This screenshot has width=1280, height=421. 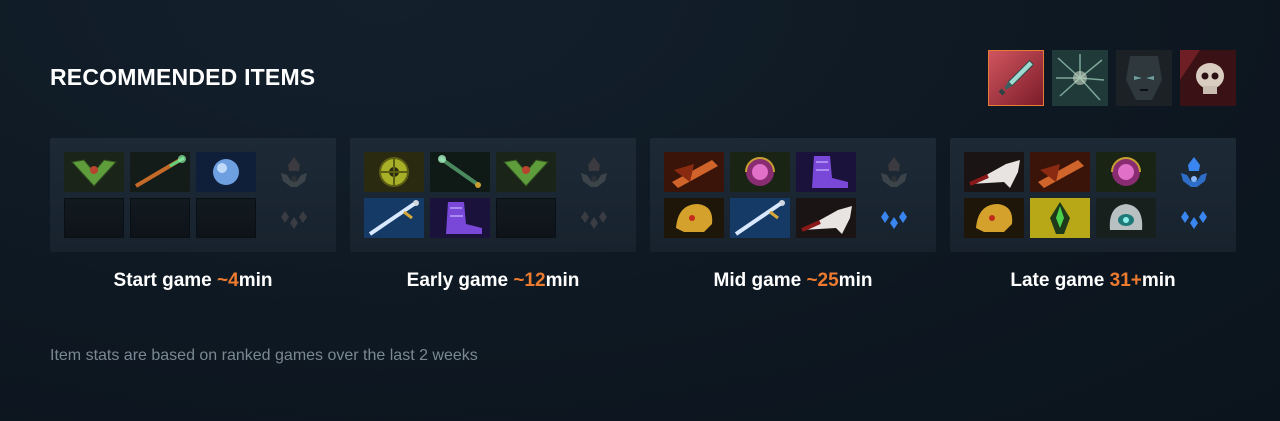 I want to click on phase-time: 31+, so click(x=1125, y=280).